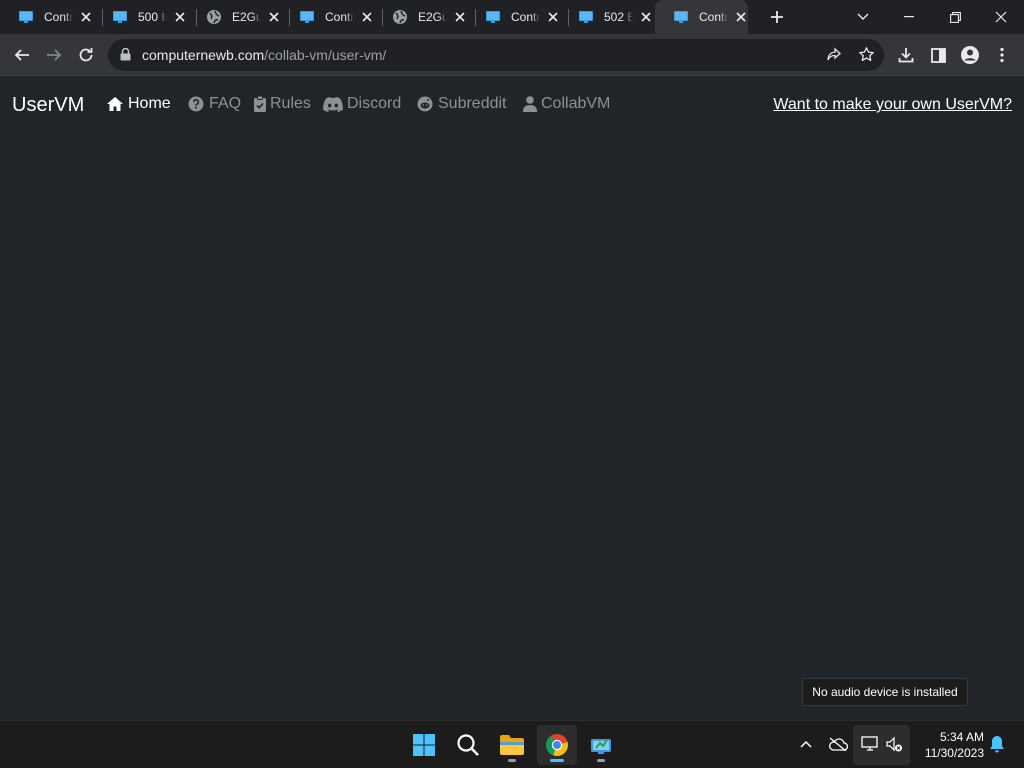 Image resolution: width=1024 pixels, height=768 pixels. Describe the element at coordinates (196, 104) in the screenshot. I see `question-circle-icon` at that location.